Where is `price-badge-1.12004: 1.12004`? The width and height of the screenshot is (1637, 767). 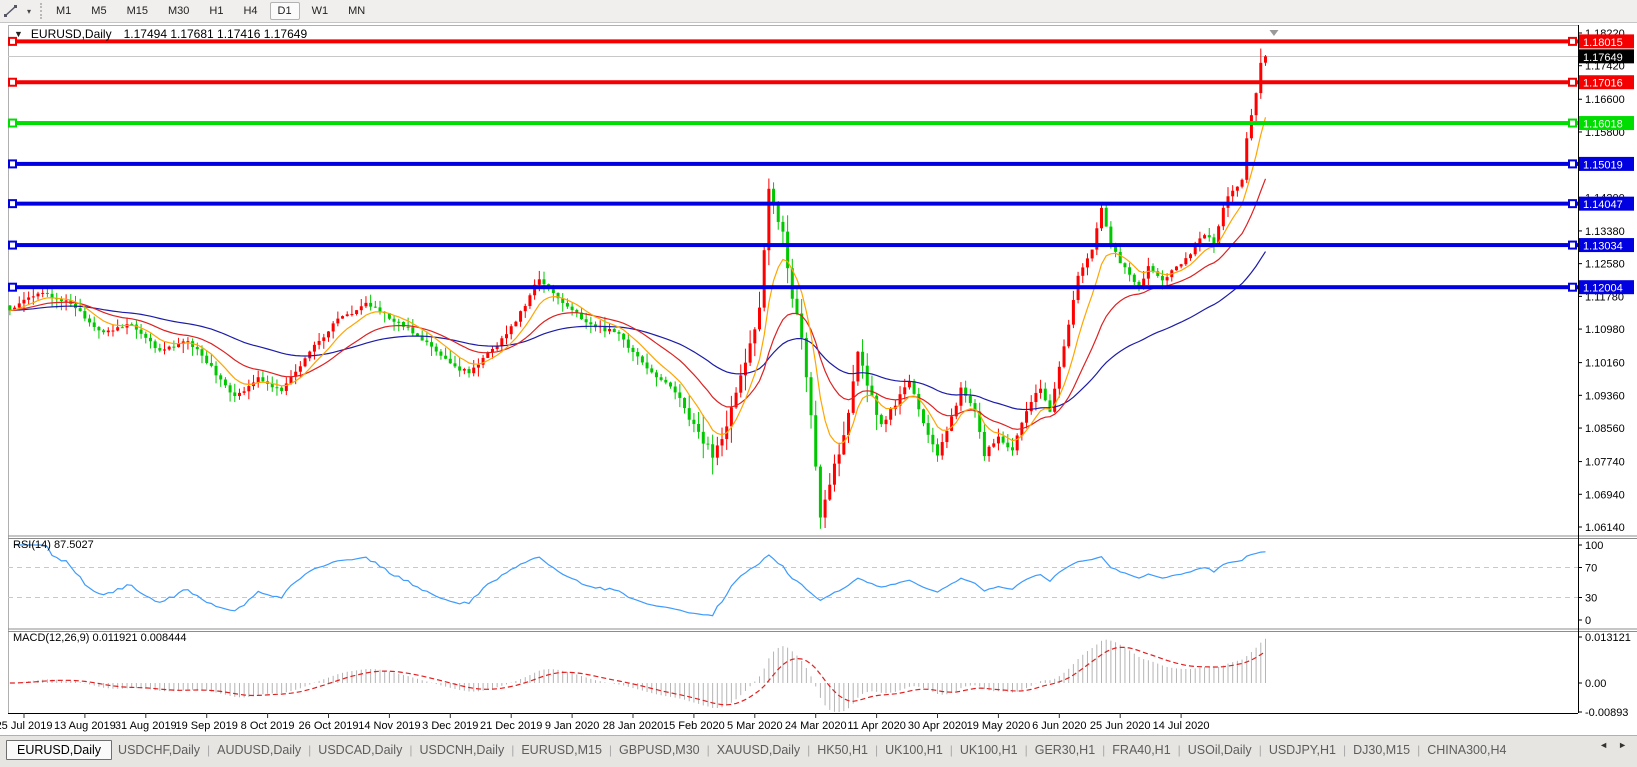 price-badge-1.12004: 1.12004 is located at coordinates (1606, 287).